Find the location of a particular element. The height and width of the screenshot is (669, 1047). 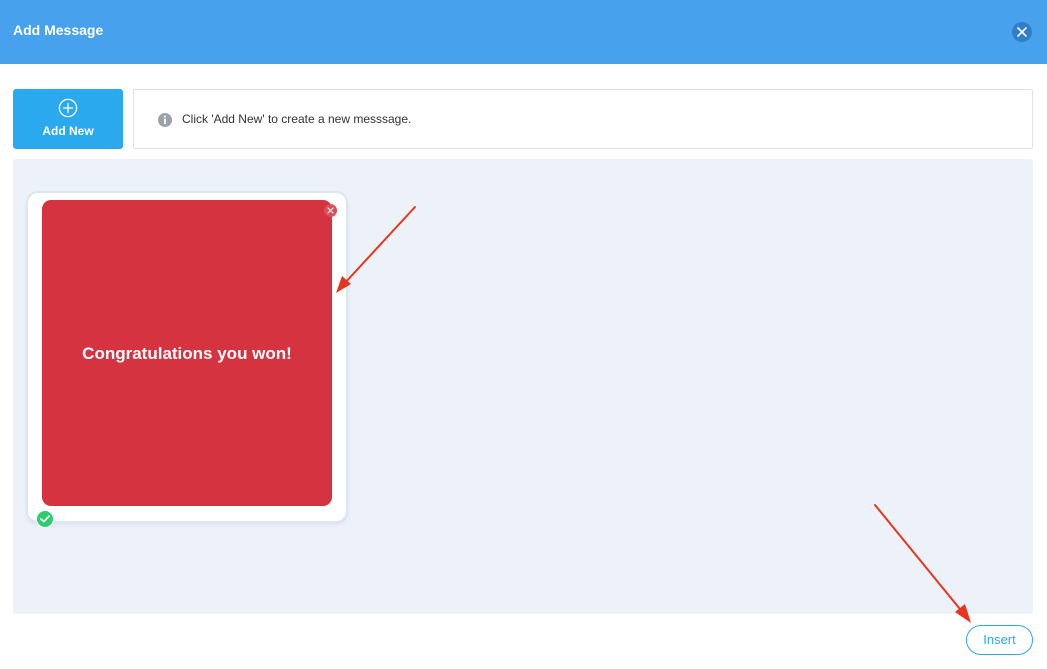

info-icon is located at coordinates (165, 120).